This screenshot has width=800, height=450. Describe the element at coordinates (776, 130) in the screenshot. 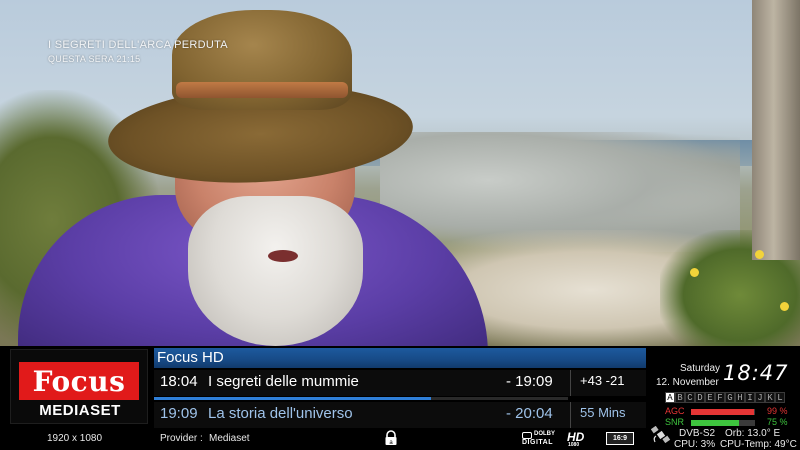

I see `palm-trunk` at that location.